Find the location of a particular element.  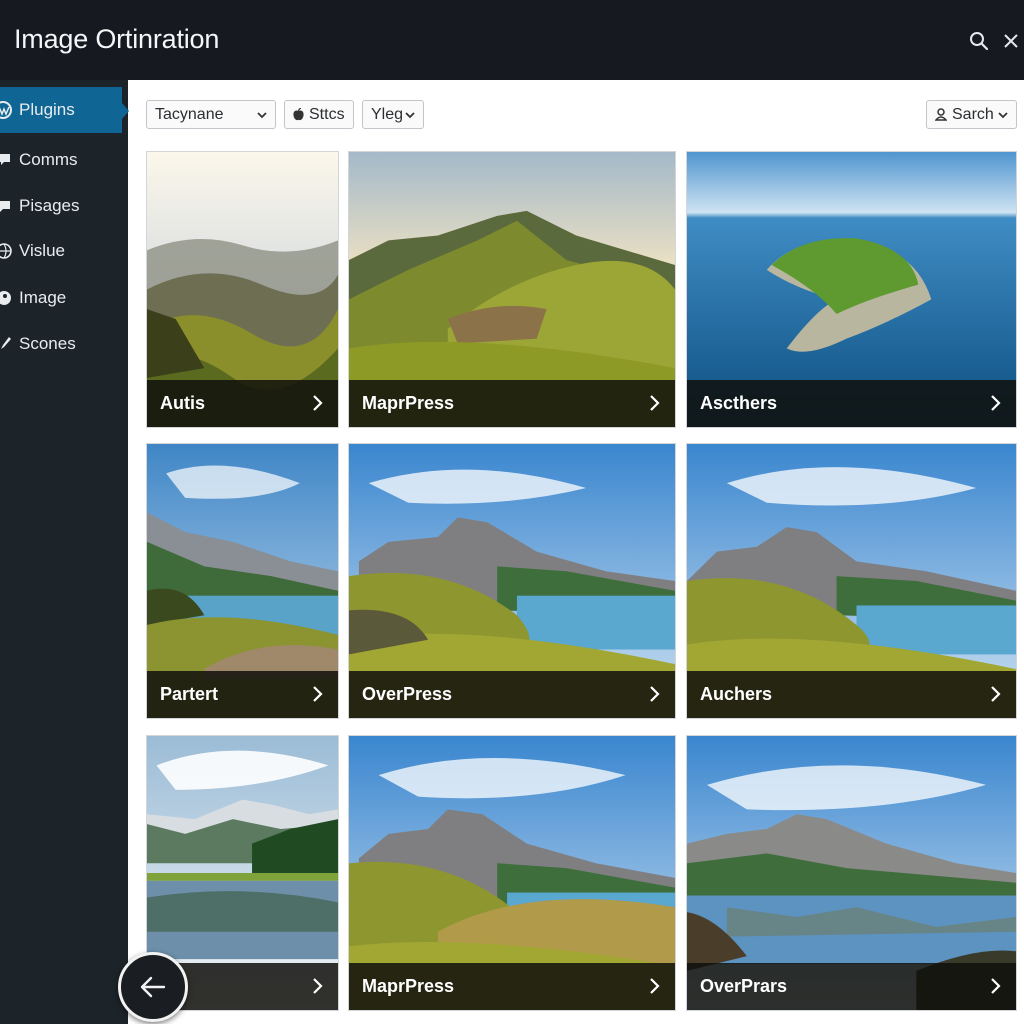

search-dropdown: Sarch is located at coordinates (971, 114).